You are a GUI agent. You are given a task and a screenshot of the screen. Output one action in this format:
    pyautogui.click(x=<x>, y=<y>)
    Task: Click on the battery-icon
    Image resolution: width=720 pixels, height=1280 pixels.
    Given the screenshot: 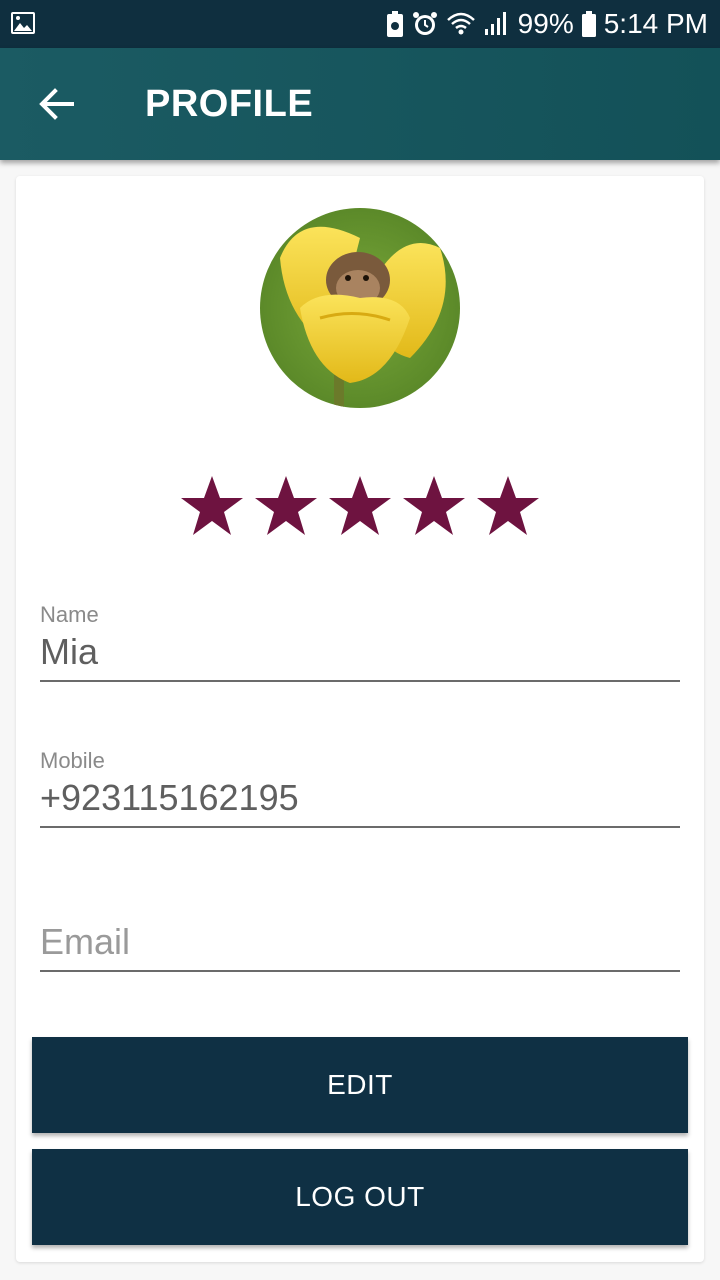 What is the action you would take?
    pyautogui.click(x=588, y=24)
    